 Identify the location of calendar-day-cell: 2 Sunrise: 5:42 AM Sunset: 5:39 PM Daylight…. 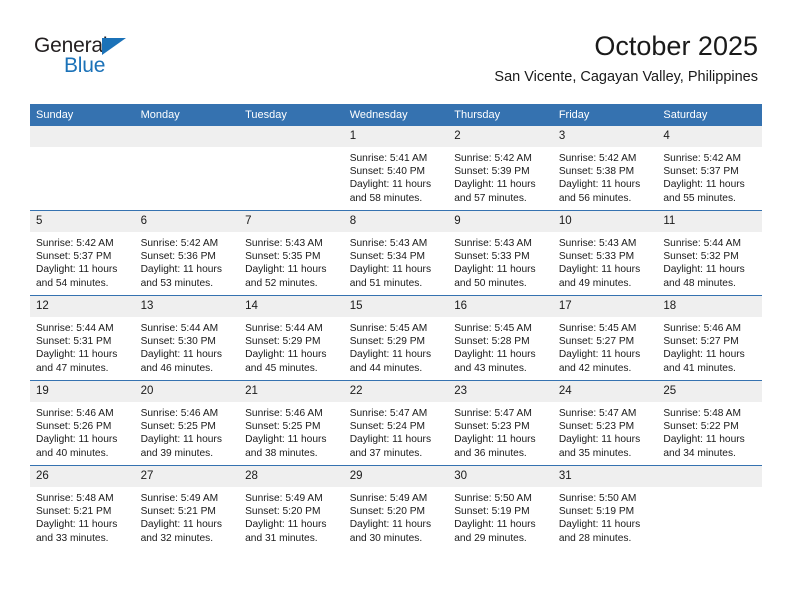
(500, 168).